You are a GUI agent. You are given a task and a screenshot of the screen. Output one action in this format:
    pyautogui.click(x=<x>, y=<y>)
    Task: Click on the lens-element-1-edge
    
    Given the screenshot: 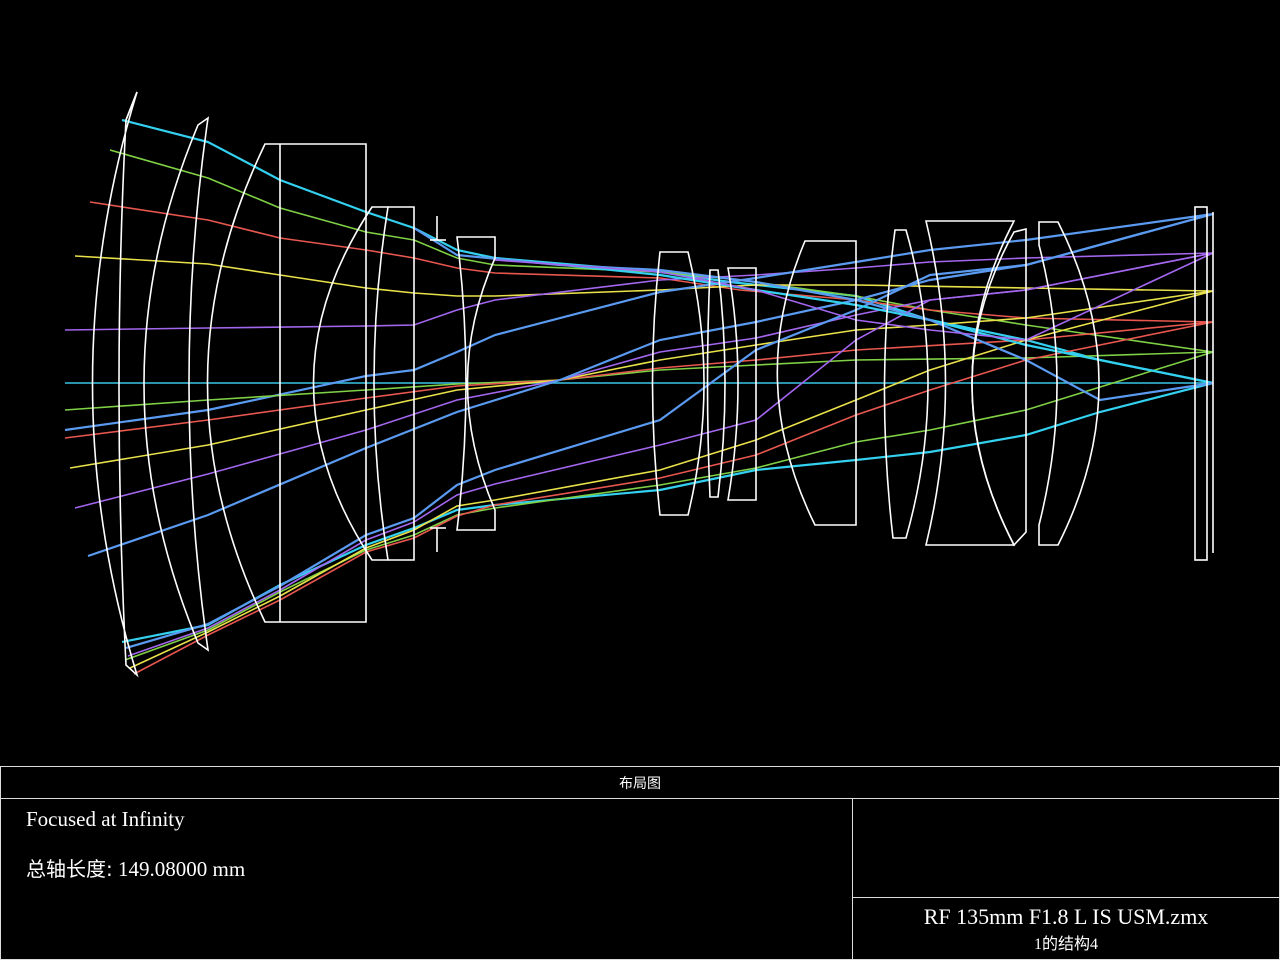 What is the action you would take?
    pyautogui.click(x=131, y=106)
    